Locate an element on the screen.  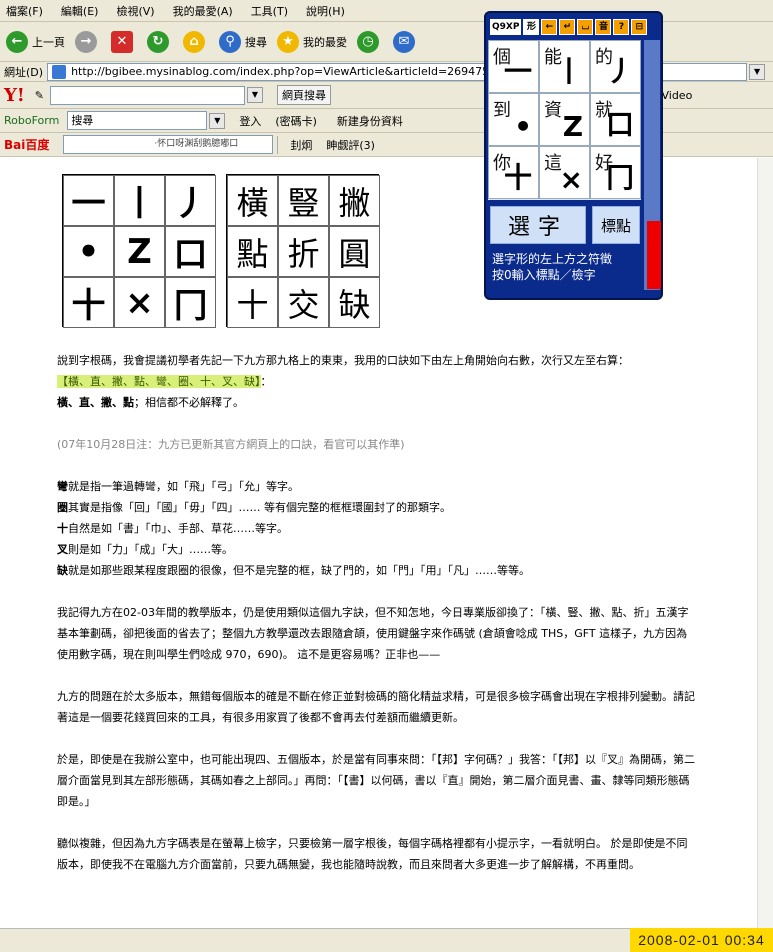
paragraph-text: ；相信都不必解釋了。 is located at coordinates (189, 402).